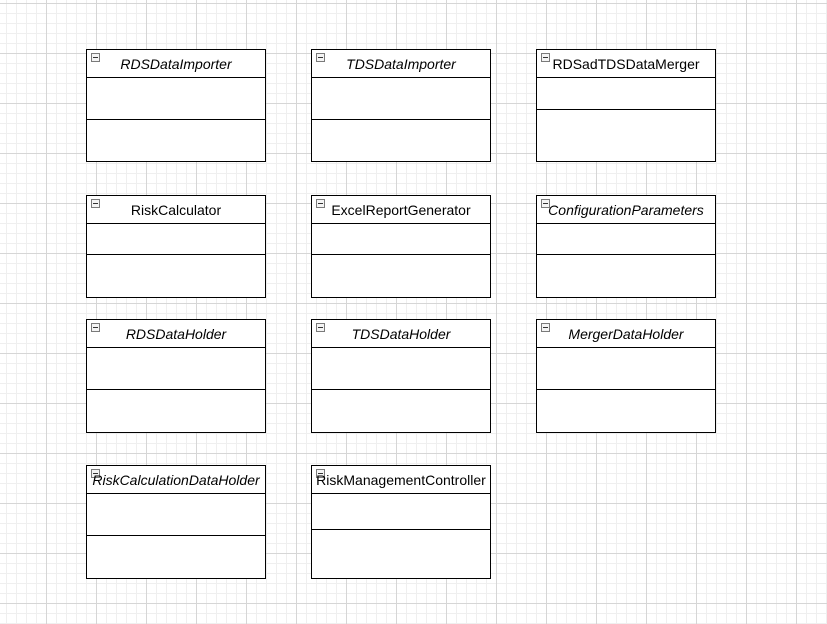 The image size is (827, 624). I want to click on class-risk-calculation-data-holder: RiskCalculationDataHolder, so click(176, 522).